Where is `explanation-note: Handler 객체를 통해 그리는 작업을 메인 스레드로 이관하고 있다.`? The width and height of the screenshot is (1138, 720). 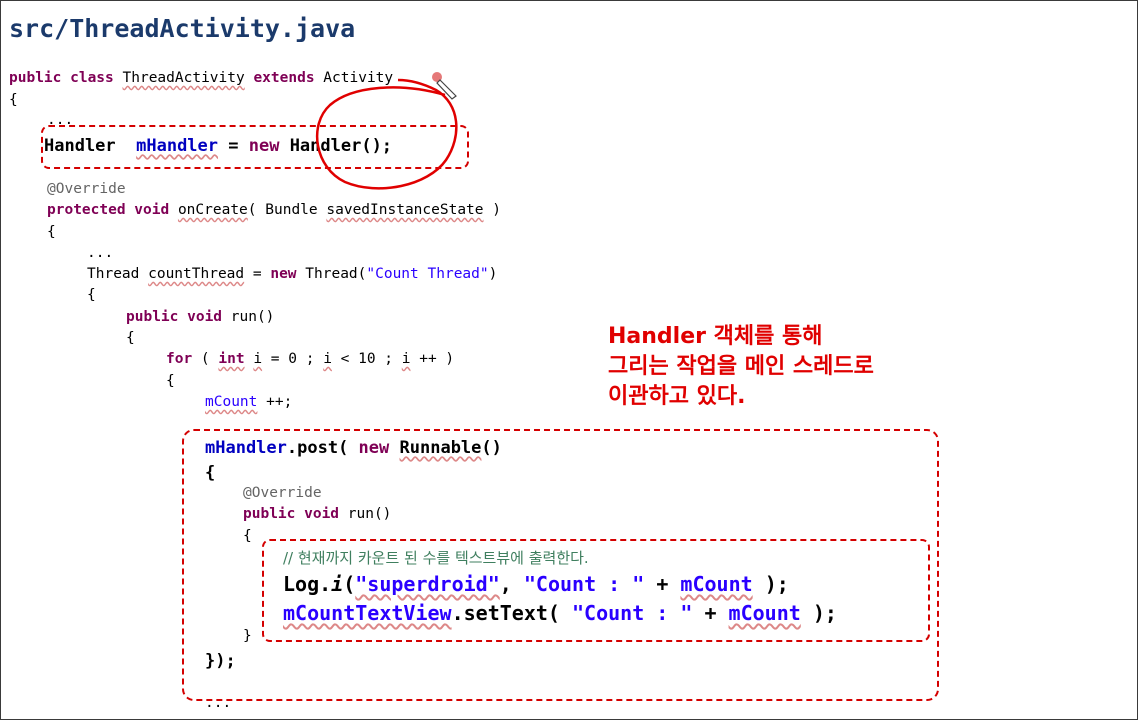 explanation-note: Handler 객체를 통해 그리는 작업을 메인 스레드로 이관하고 있다. is located at coordinates (741, 367).